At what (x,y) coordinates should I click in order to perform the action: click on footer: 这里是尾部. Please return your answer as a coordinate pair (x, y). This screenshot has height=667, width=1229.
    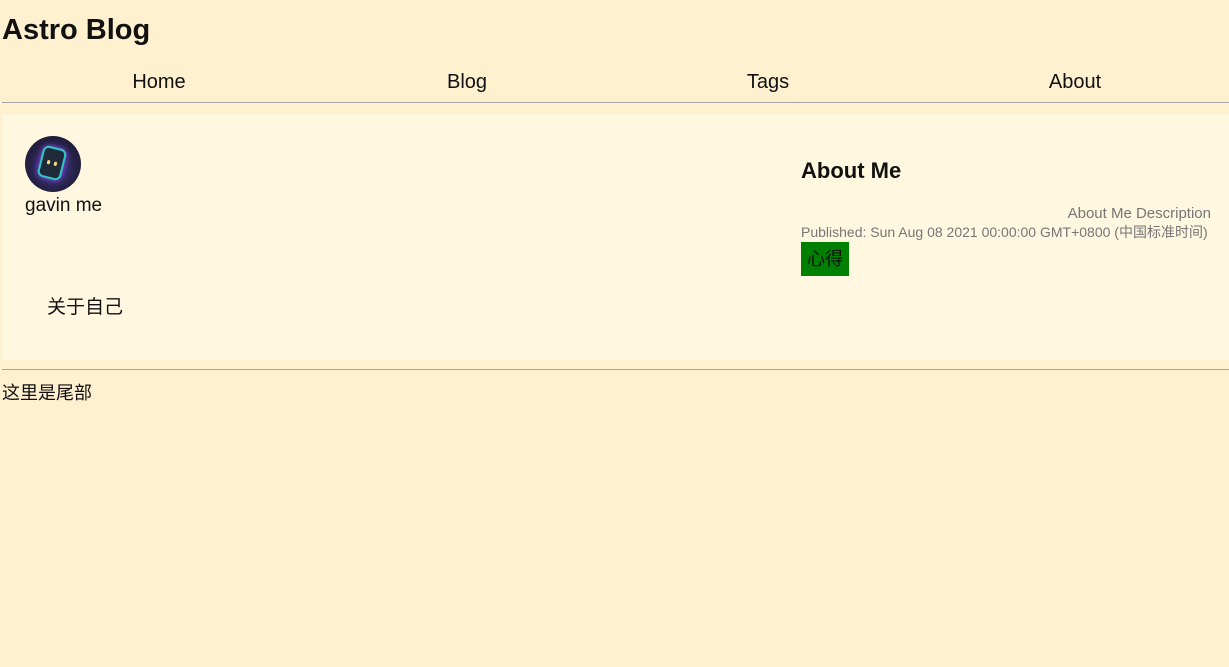
    Looking at the image, I should click on (615, 386).